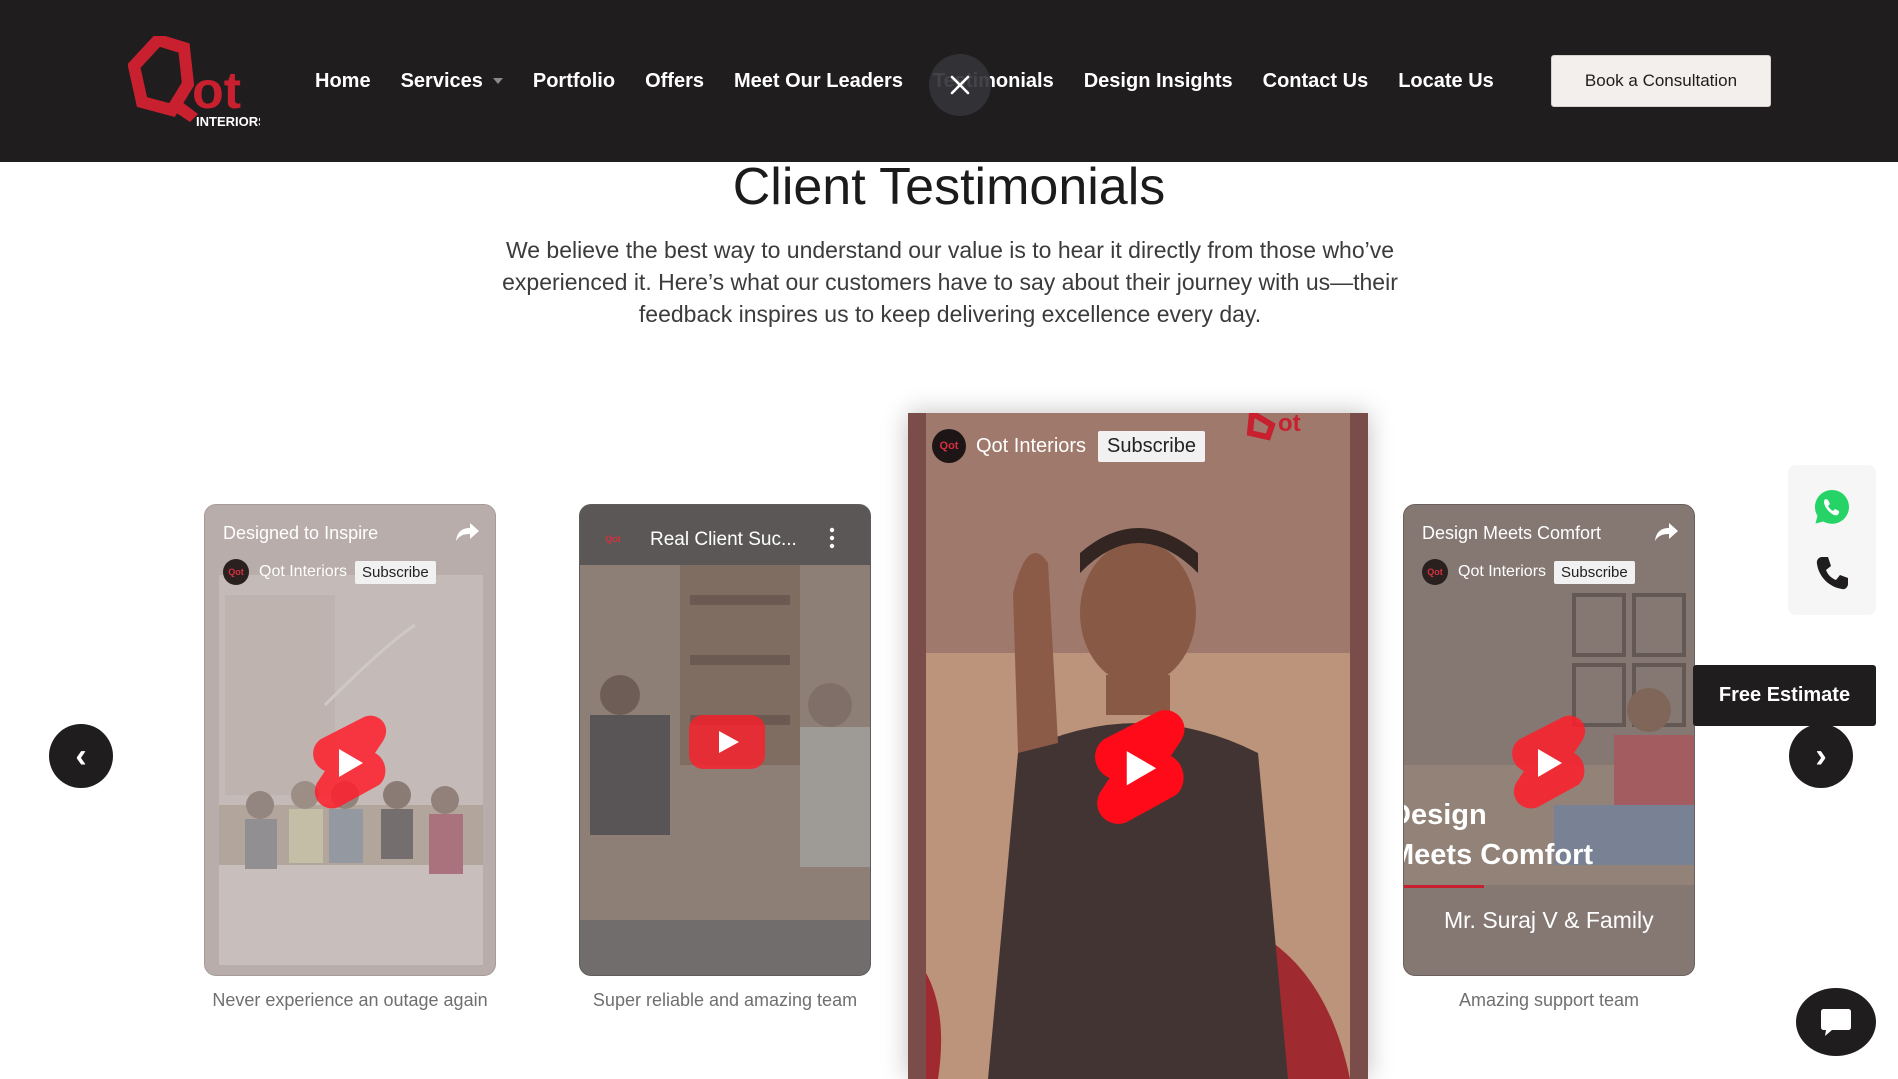 The height and width of the screenshot is (1079, 1898). I want to click on nav-home: Home, so click(343, 81).